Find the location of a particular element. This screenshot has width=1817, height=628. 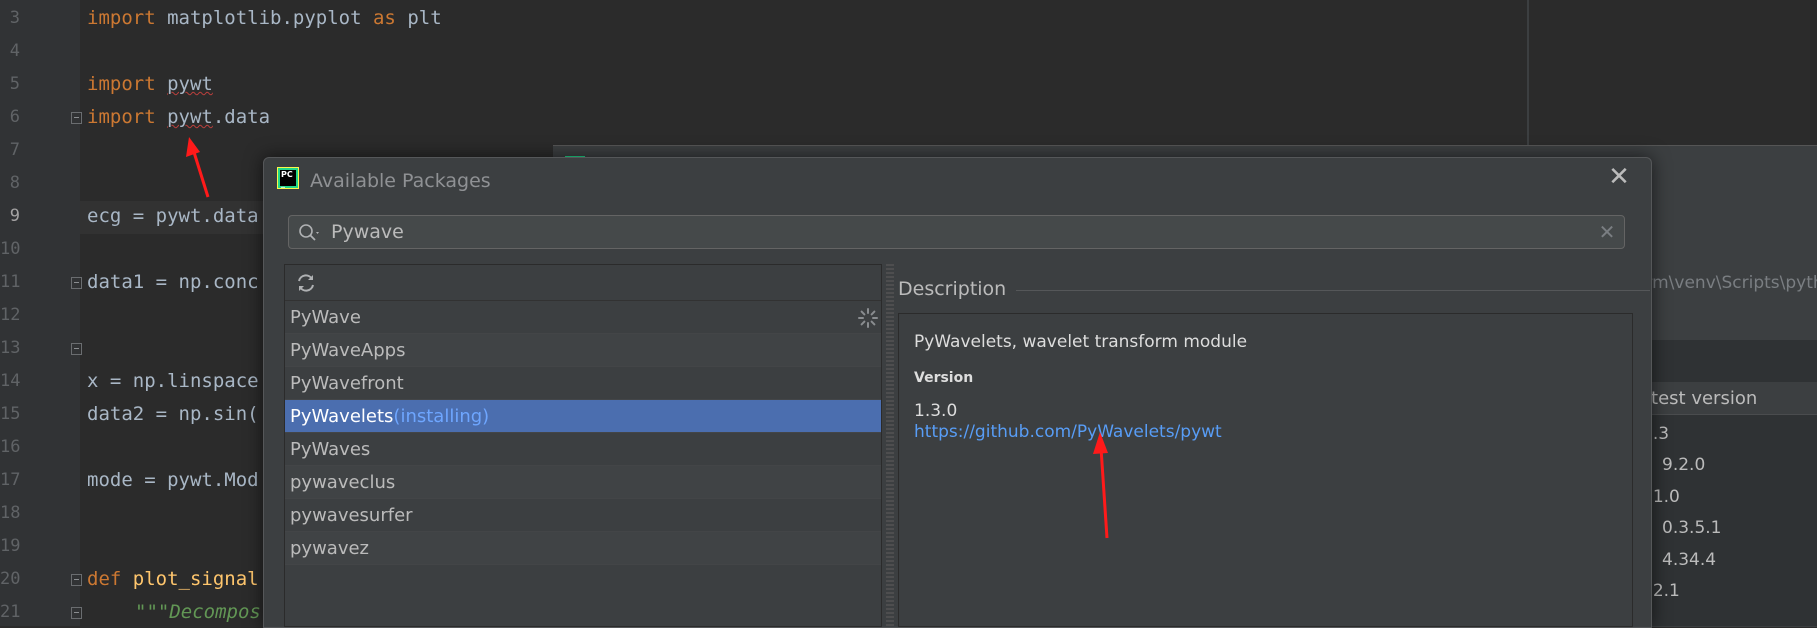

description-heading: Description is located at coordinates (957, 289).